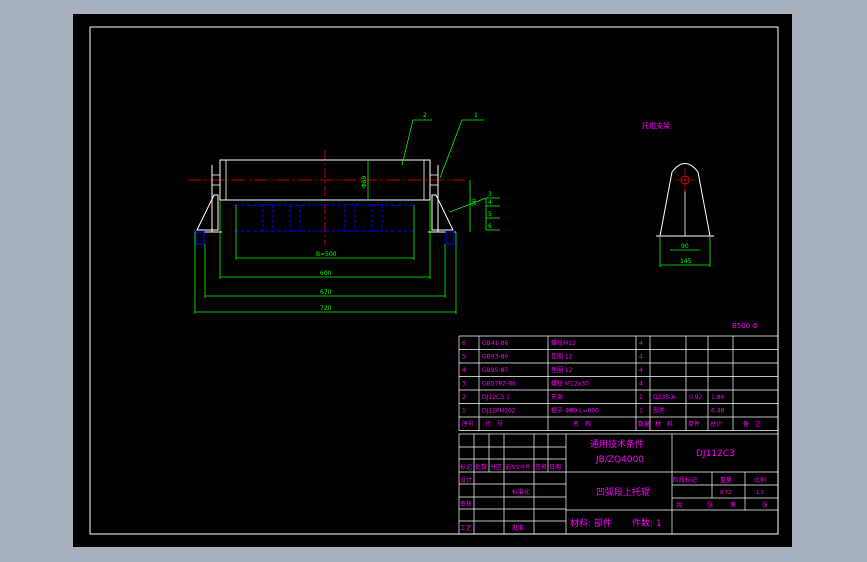  I want to click on side-view-title: 托辊支架, so click(656, 125).